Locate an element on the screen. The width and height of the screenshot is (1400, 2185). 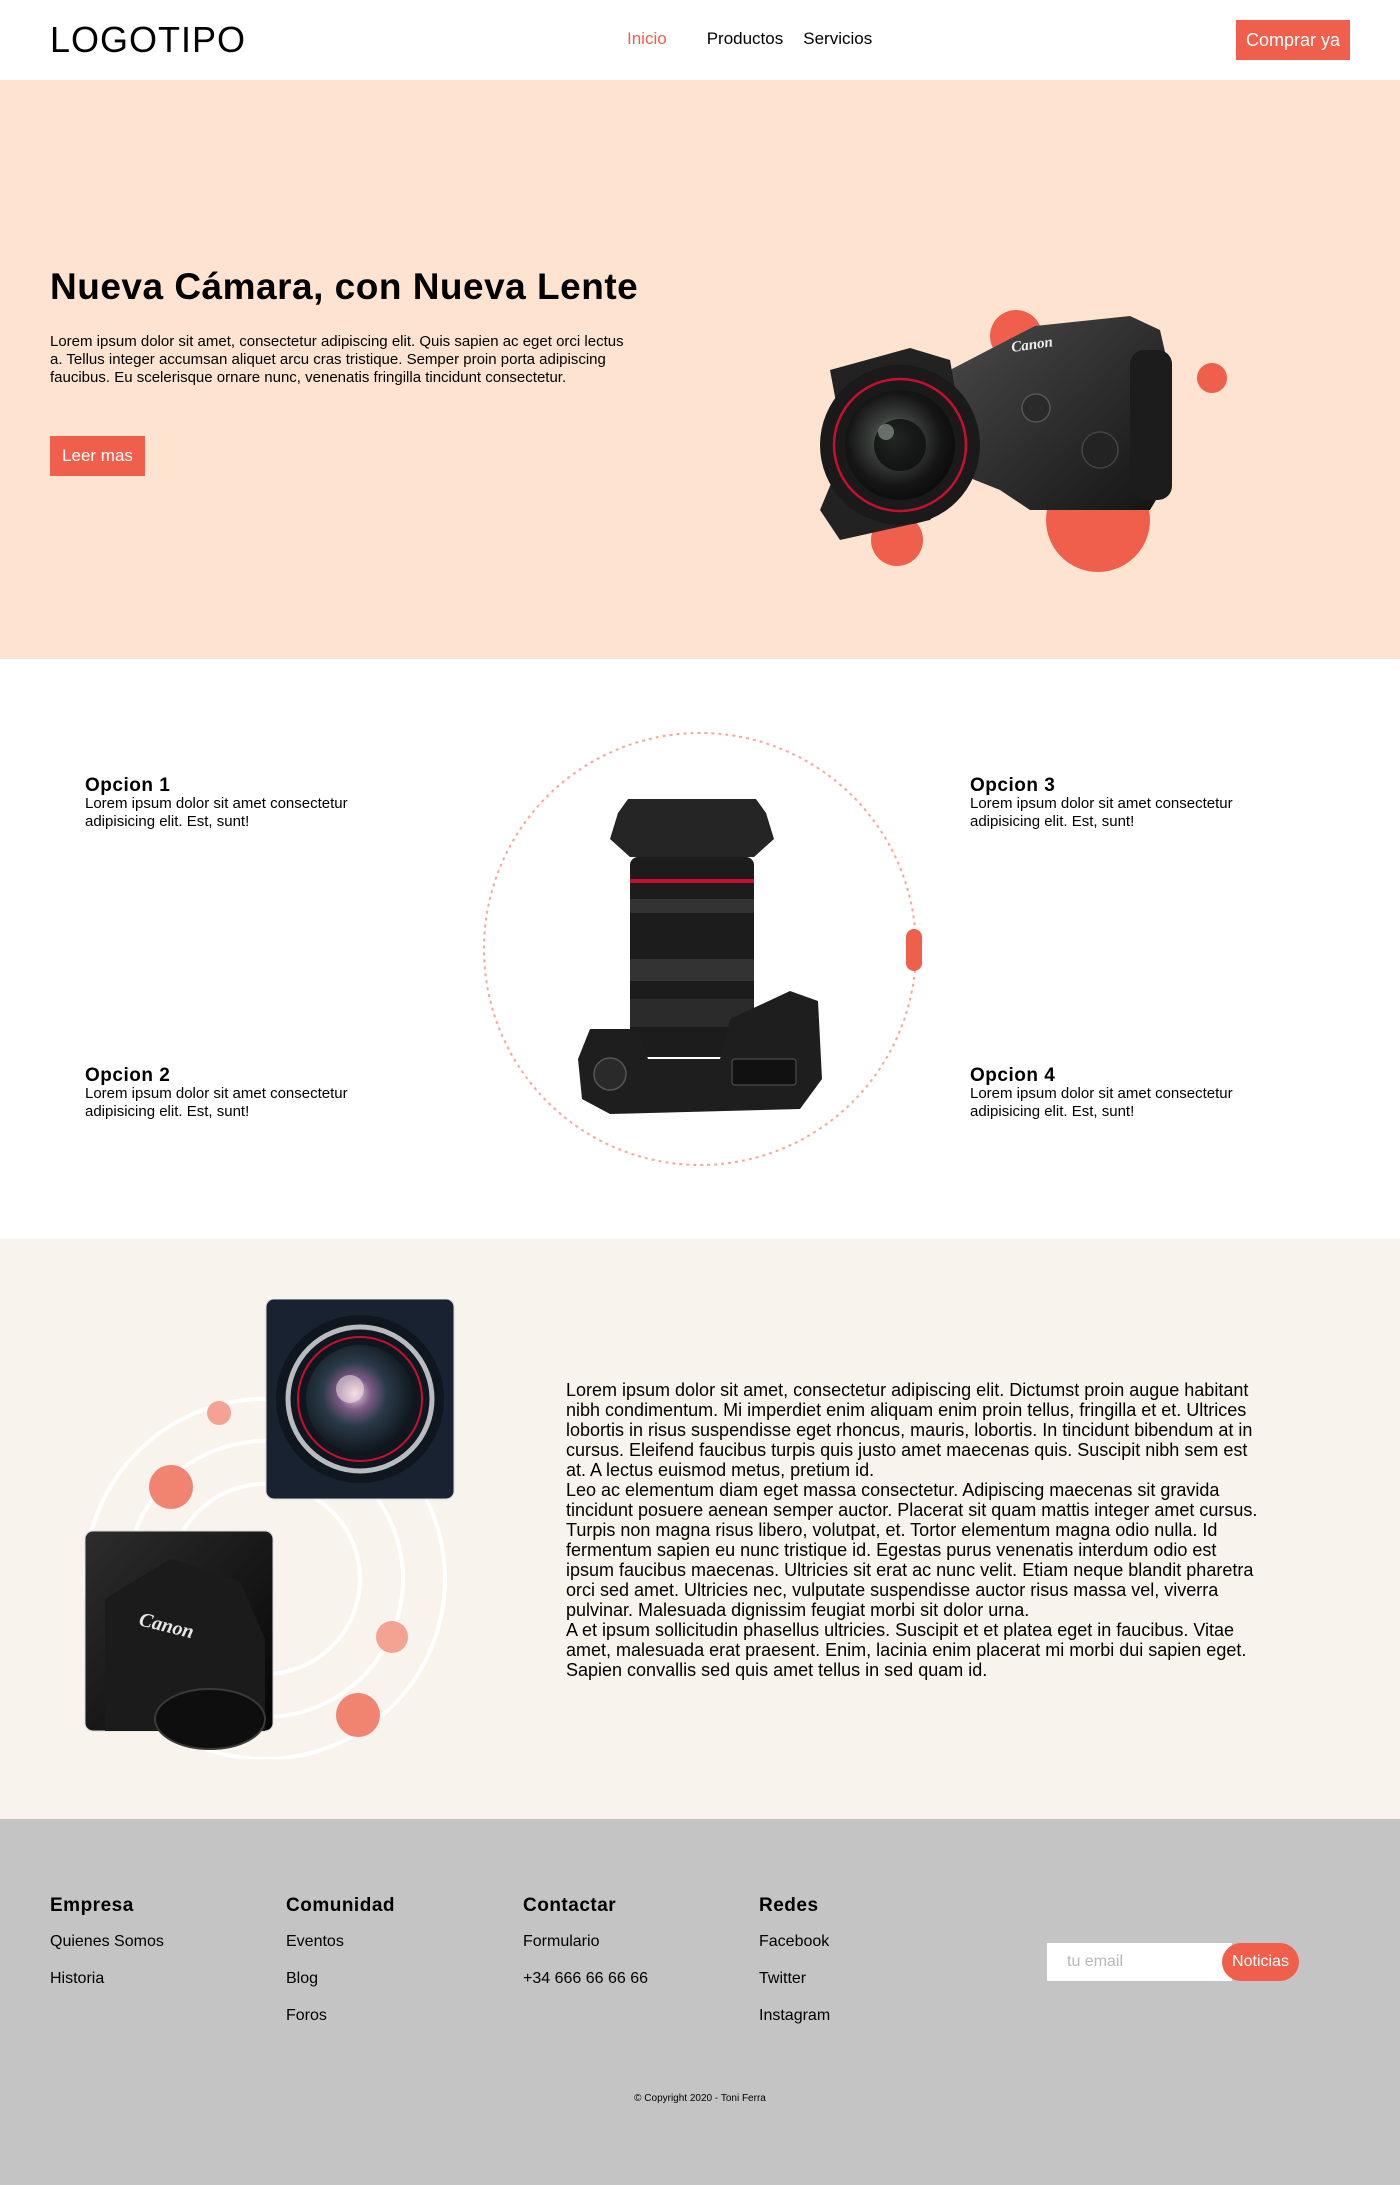
ring-slider-handle is located at coordinates (914, 950).